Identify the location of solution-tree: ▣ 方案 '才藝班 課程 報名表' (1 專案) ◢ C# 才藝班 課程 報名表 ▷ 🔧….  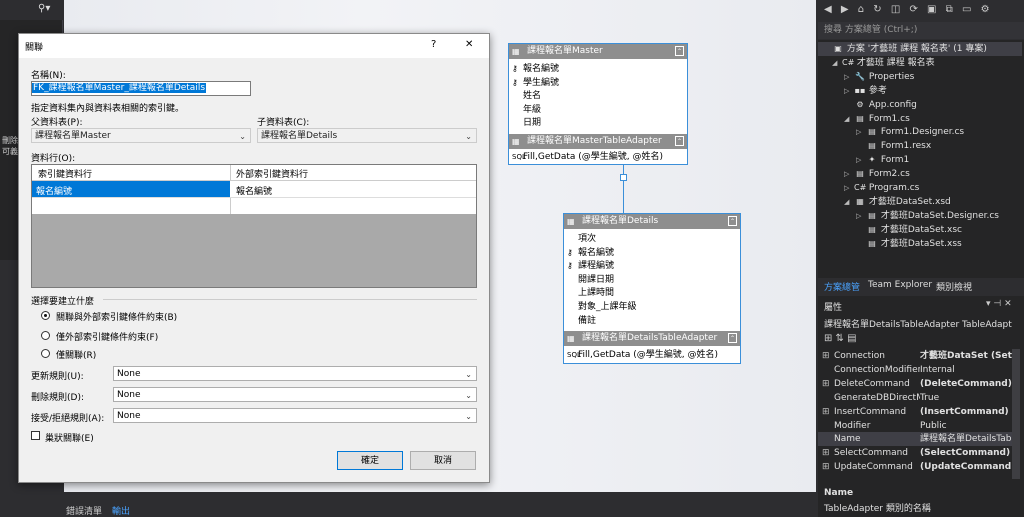
(921, 159).